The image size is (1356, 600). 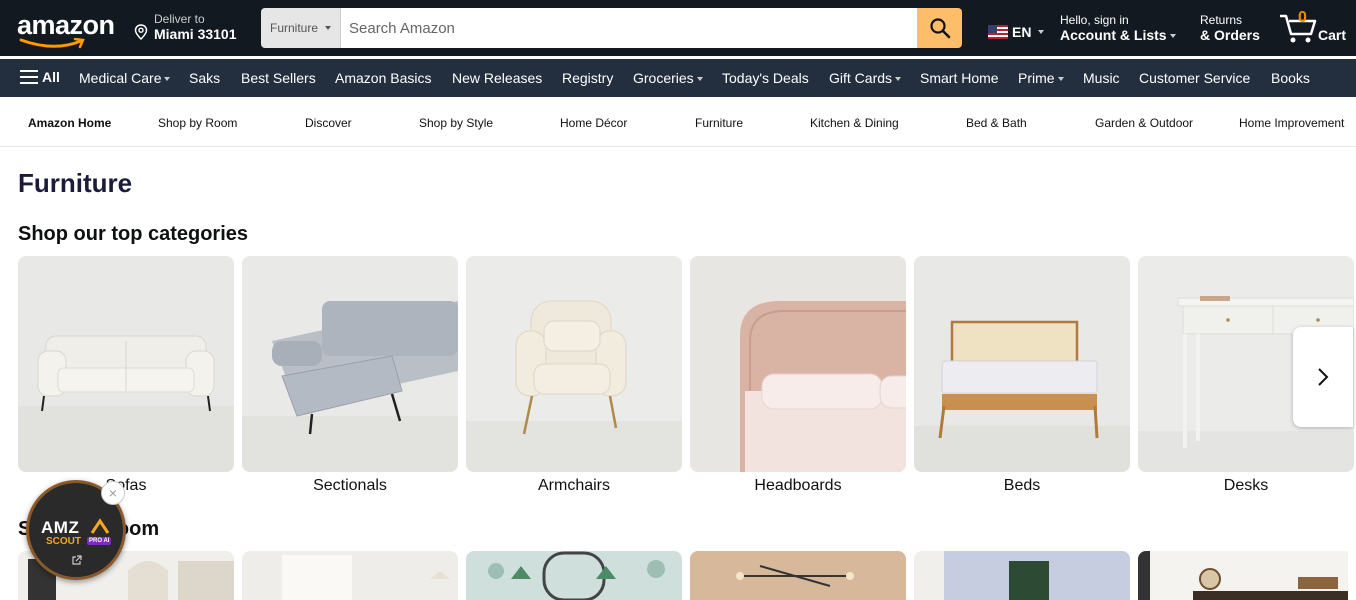 I want to click on orders-label: & Orders, so click(x=1230, y=35).